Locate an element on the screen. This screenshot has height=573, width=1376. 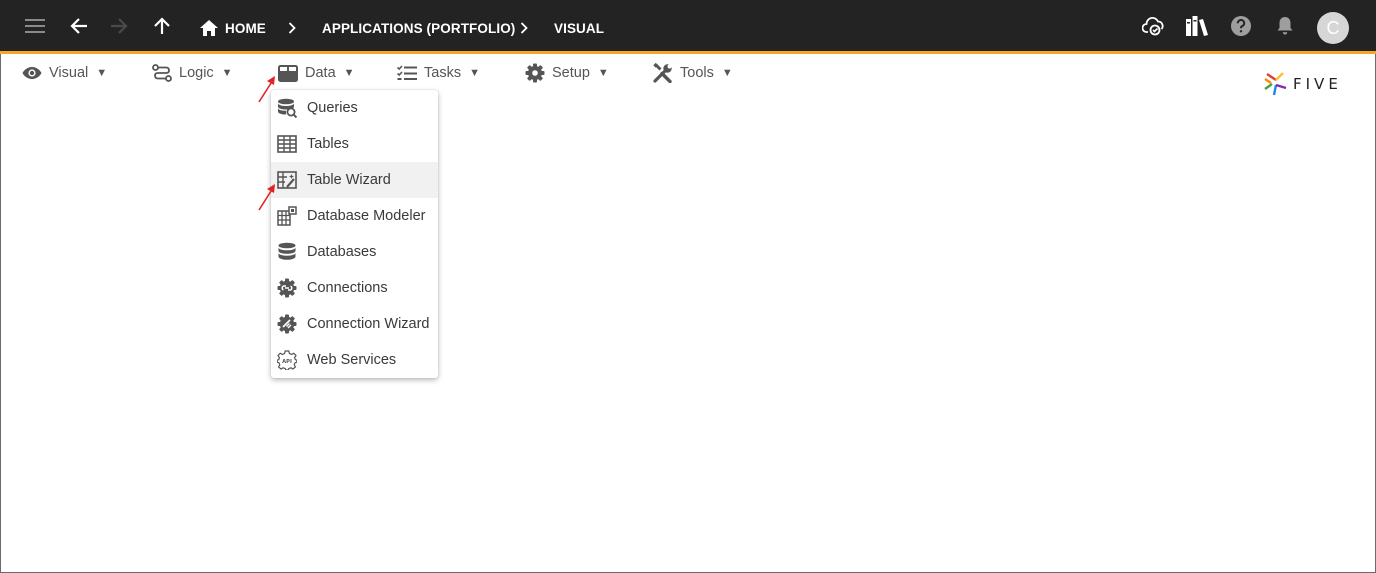
menu-visual: Visual ▼ is located at coordinates (64, 73).